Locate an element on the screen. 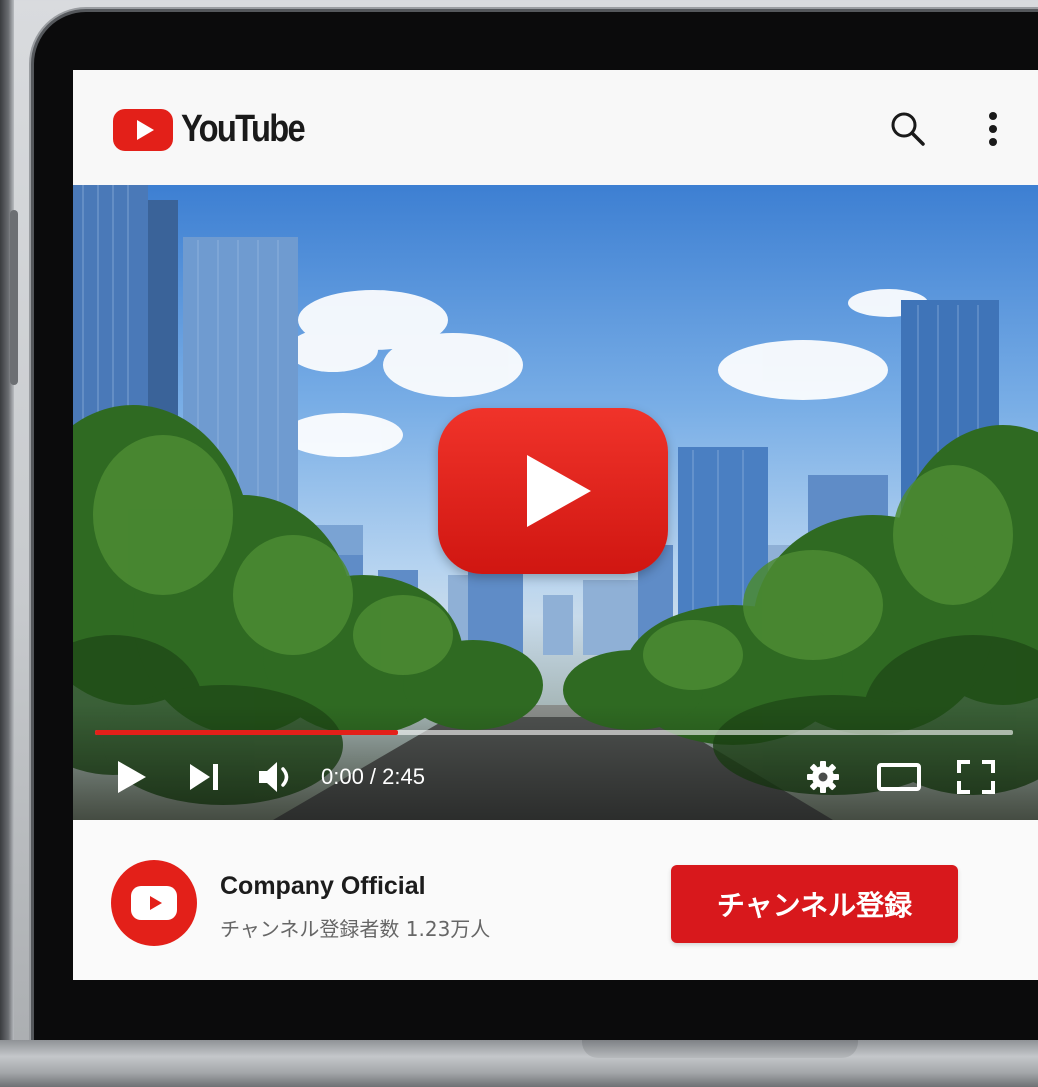  laptop-base is located at coordinates (519, 1063).